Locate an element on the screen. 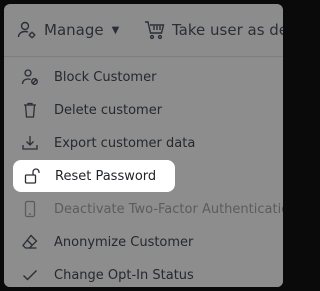 The image size is (320, 291). menu-item-export-customer-data: Export customer data is located at coordinates (143, 143).